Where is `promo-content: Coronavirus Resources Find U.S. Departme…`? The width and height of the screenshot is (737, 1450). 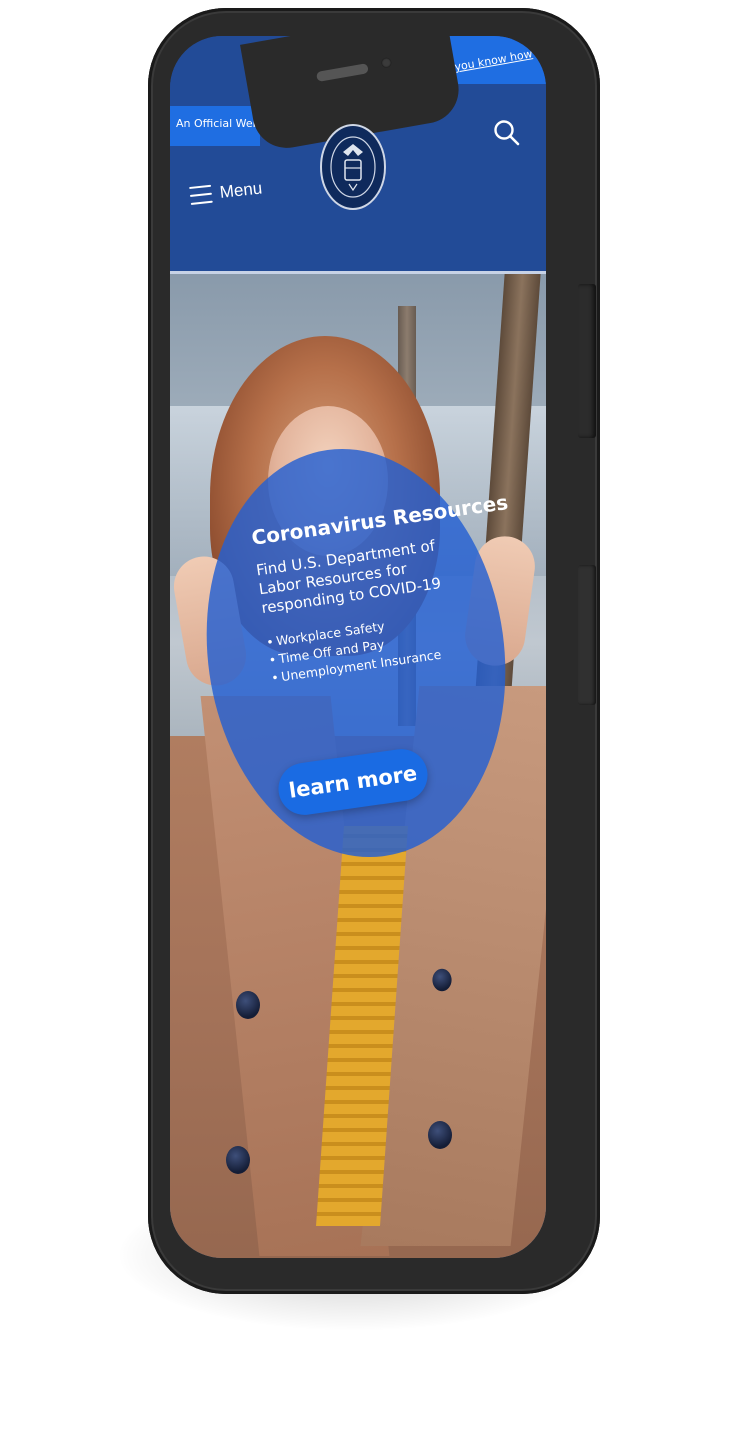 promo-content: Coronavirus Resources Find U.S. Departme… is located at coordinates (379, 588).